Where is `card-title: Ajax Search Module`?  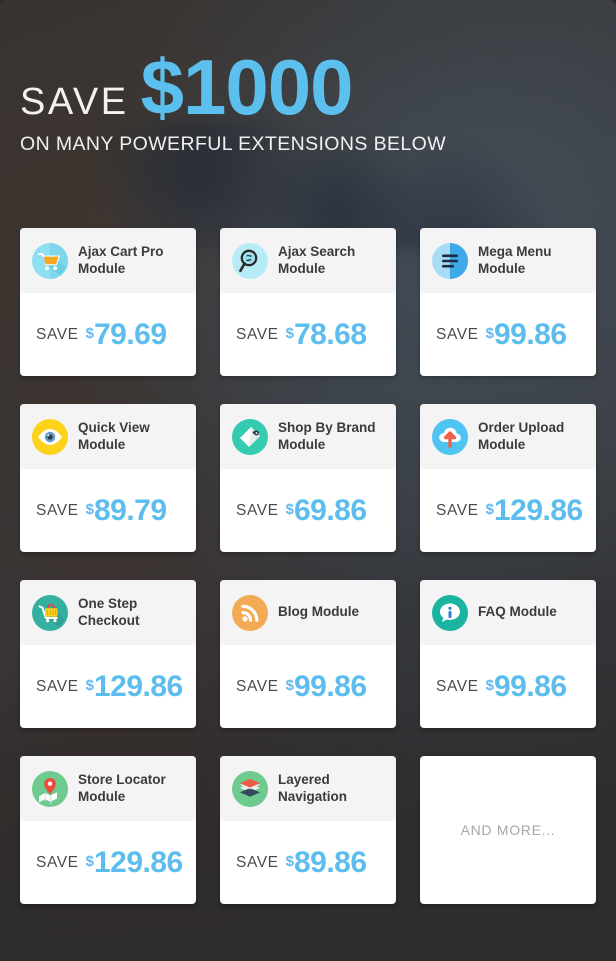
card-title: Ajax Search Module is located at coordinates (317, 259).